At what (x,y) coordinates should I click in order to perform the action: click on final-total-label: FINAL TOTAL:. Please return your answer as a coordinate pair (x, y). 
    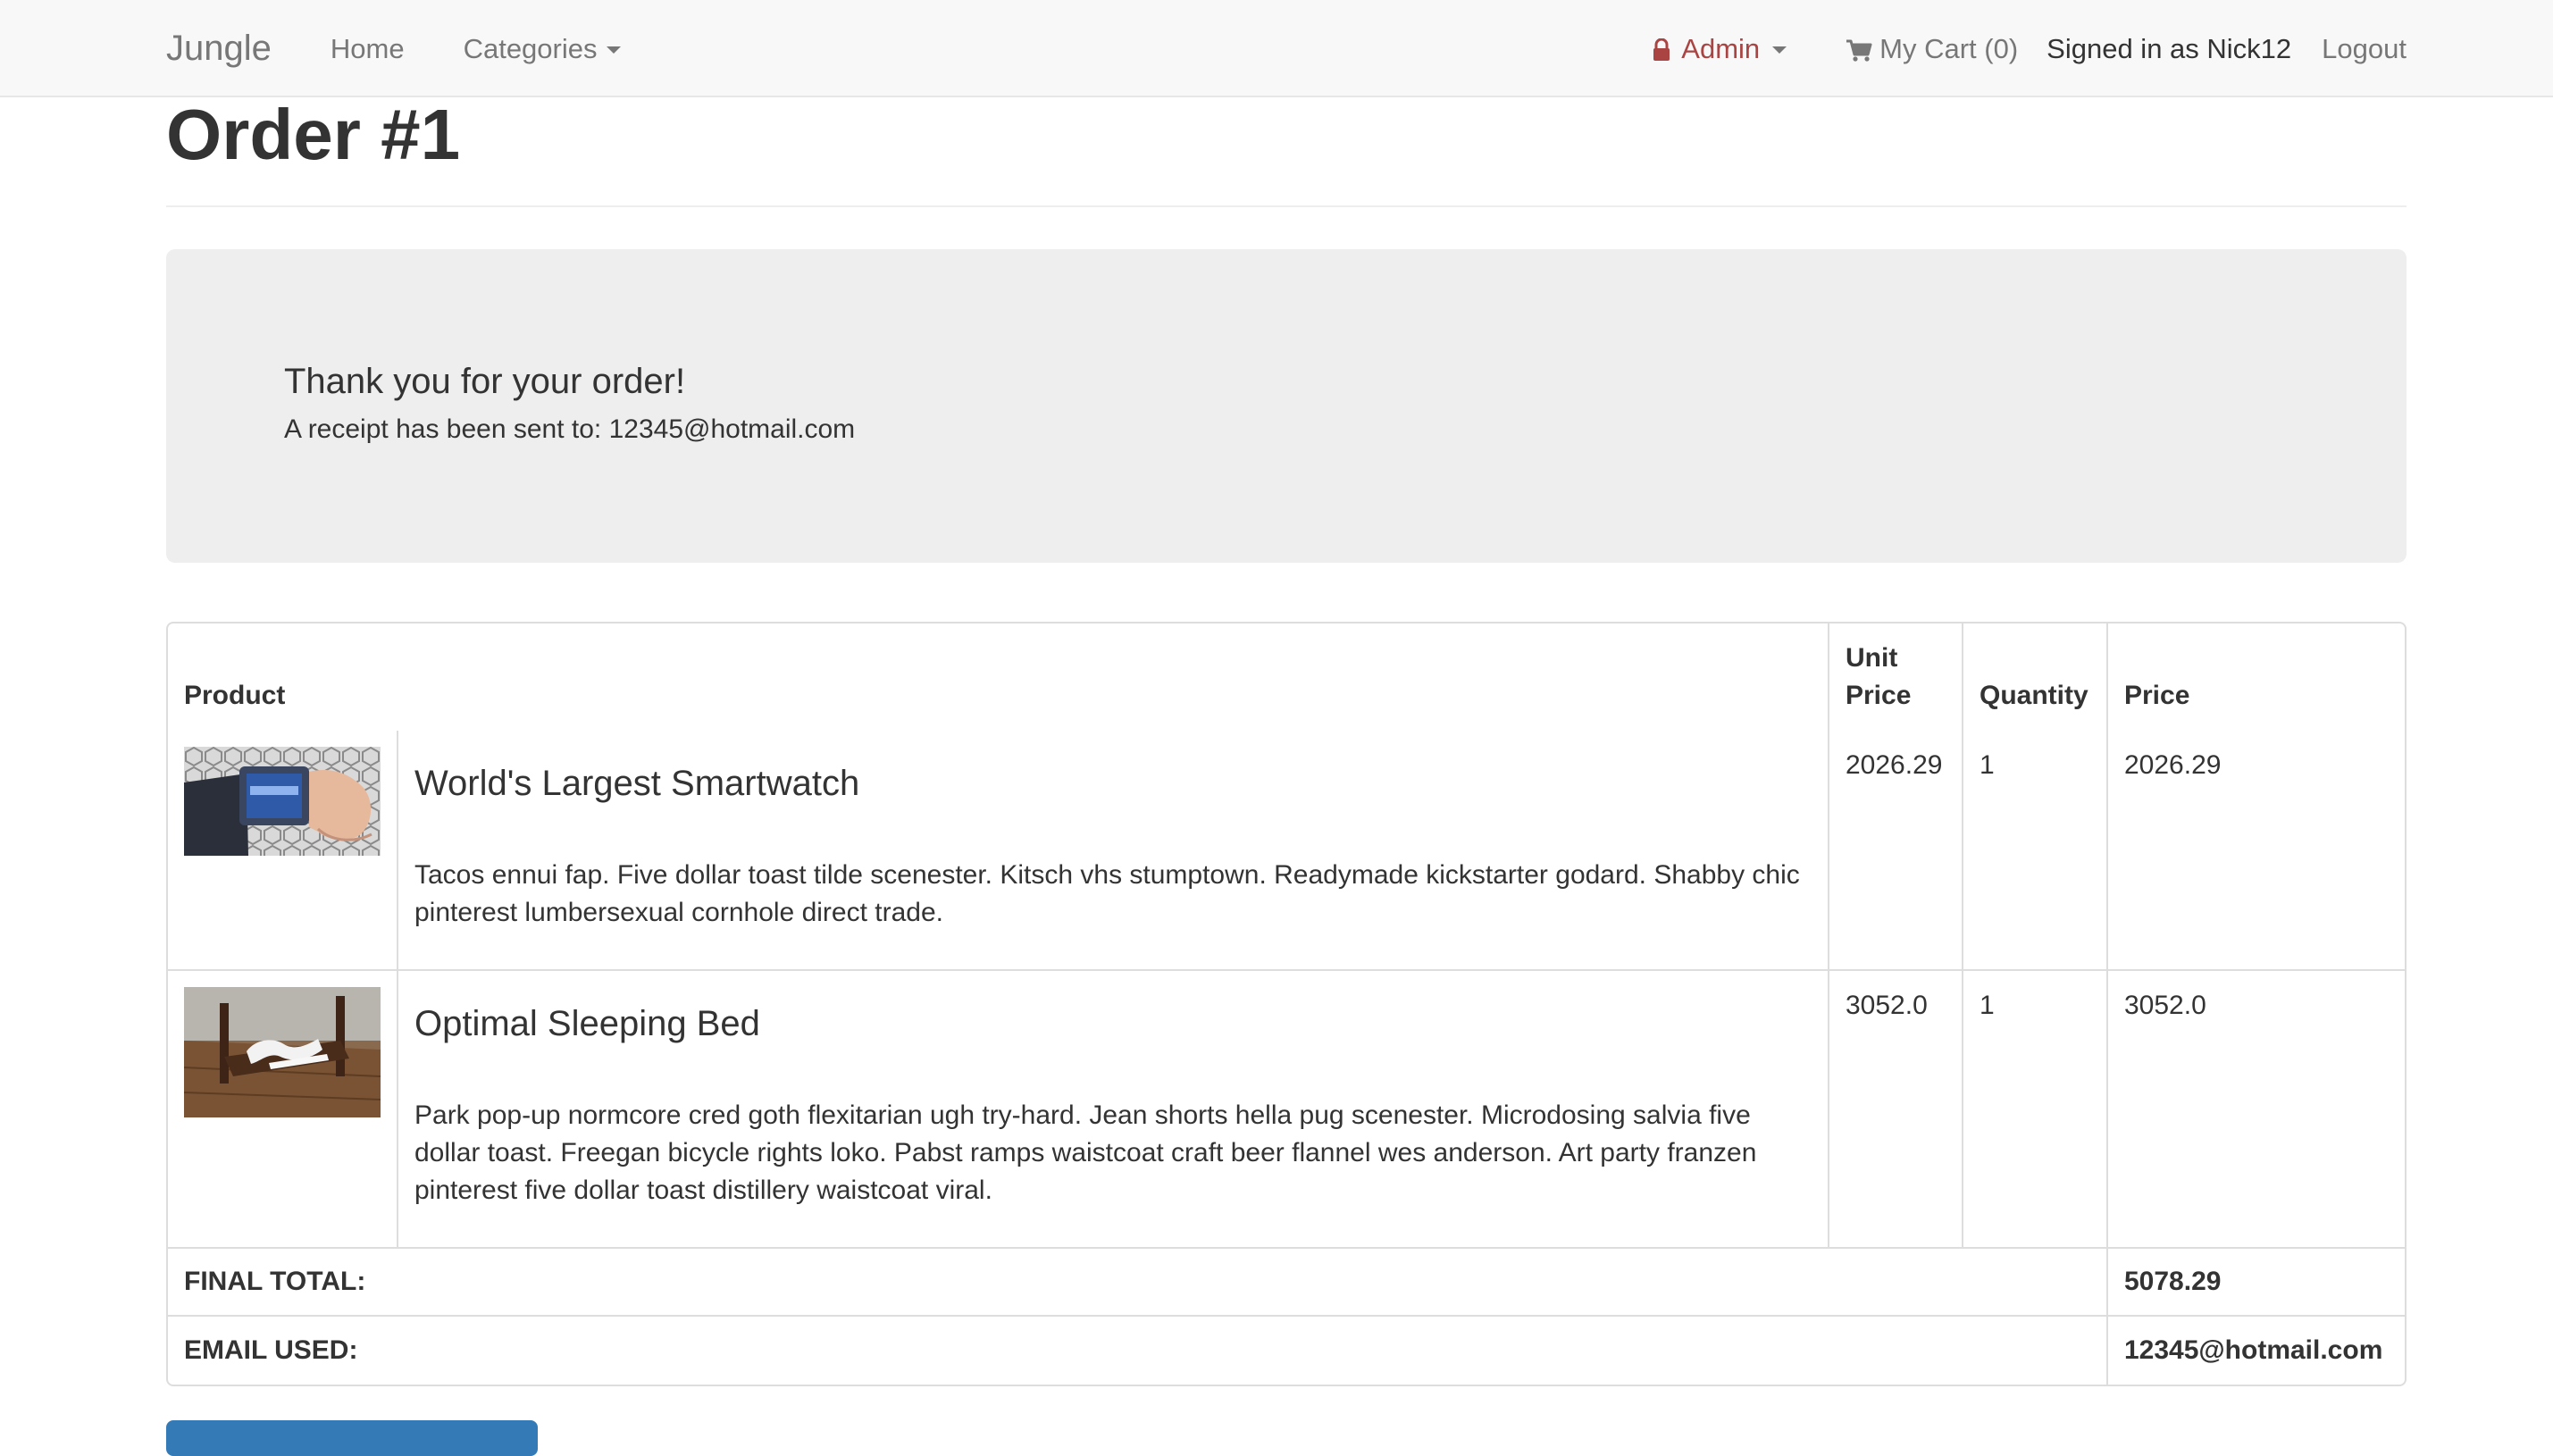
    Looking at the image, I should click on (1138, 1283).